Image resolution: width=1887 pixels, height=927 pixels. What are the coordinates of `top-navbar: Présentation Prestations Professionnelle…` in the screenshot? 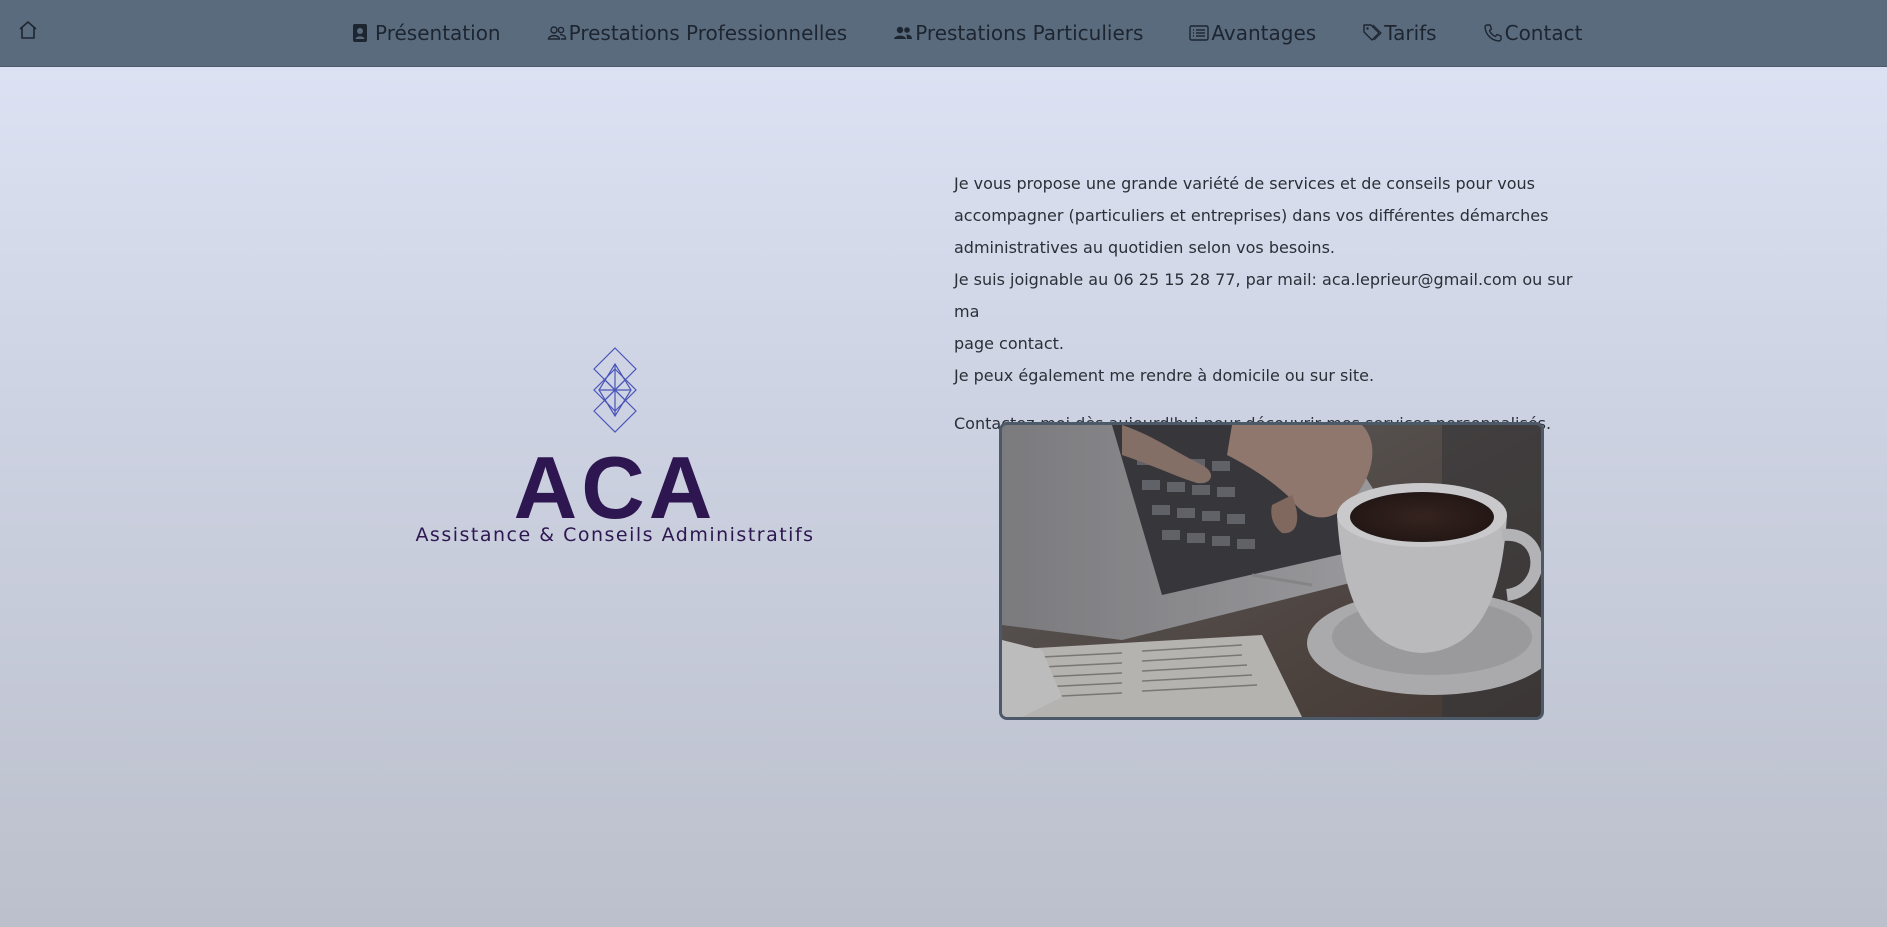 It's located at (943, 33).